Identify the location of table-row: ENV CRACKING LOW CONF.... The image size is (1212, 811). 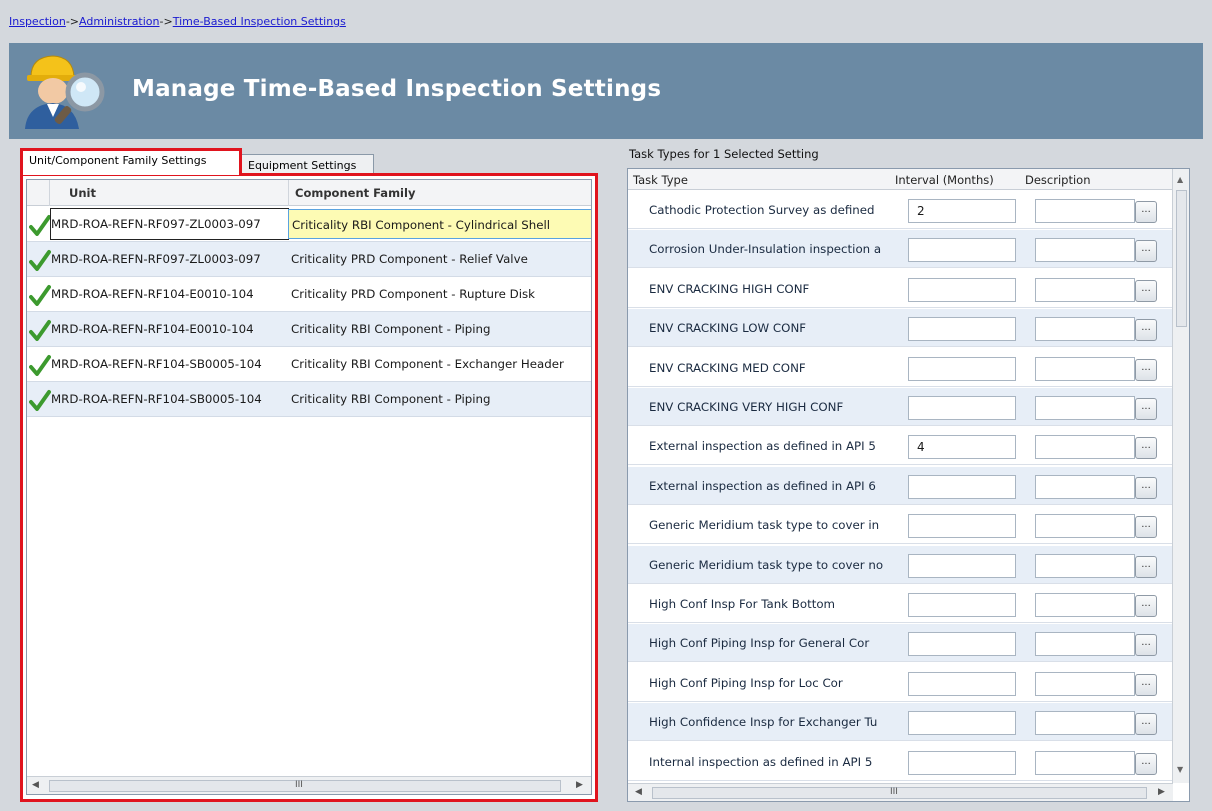
(900, 328).